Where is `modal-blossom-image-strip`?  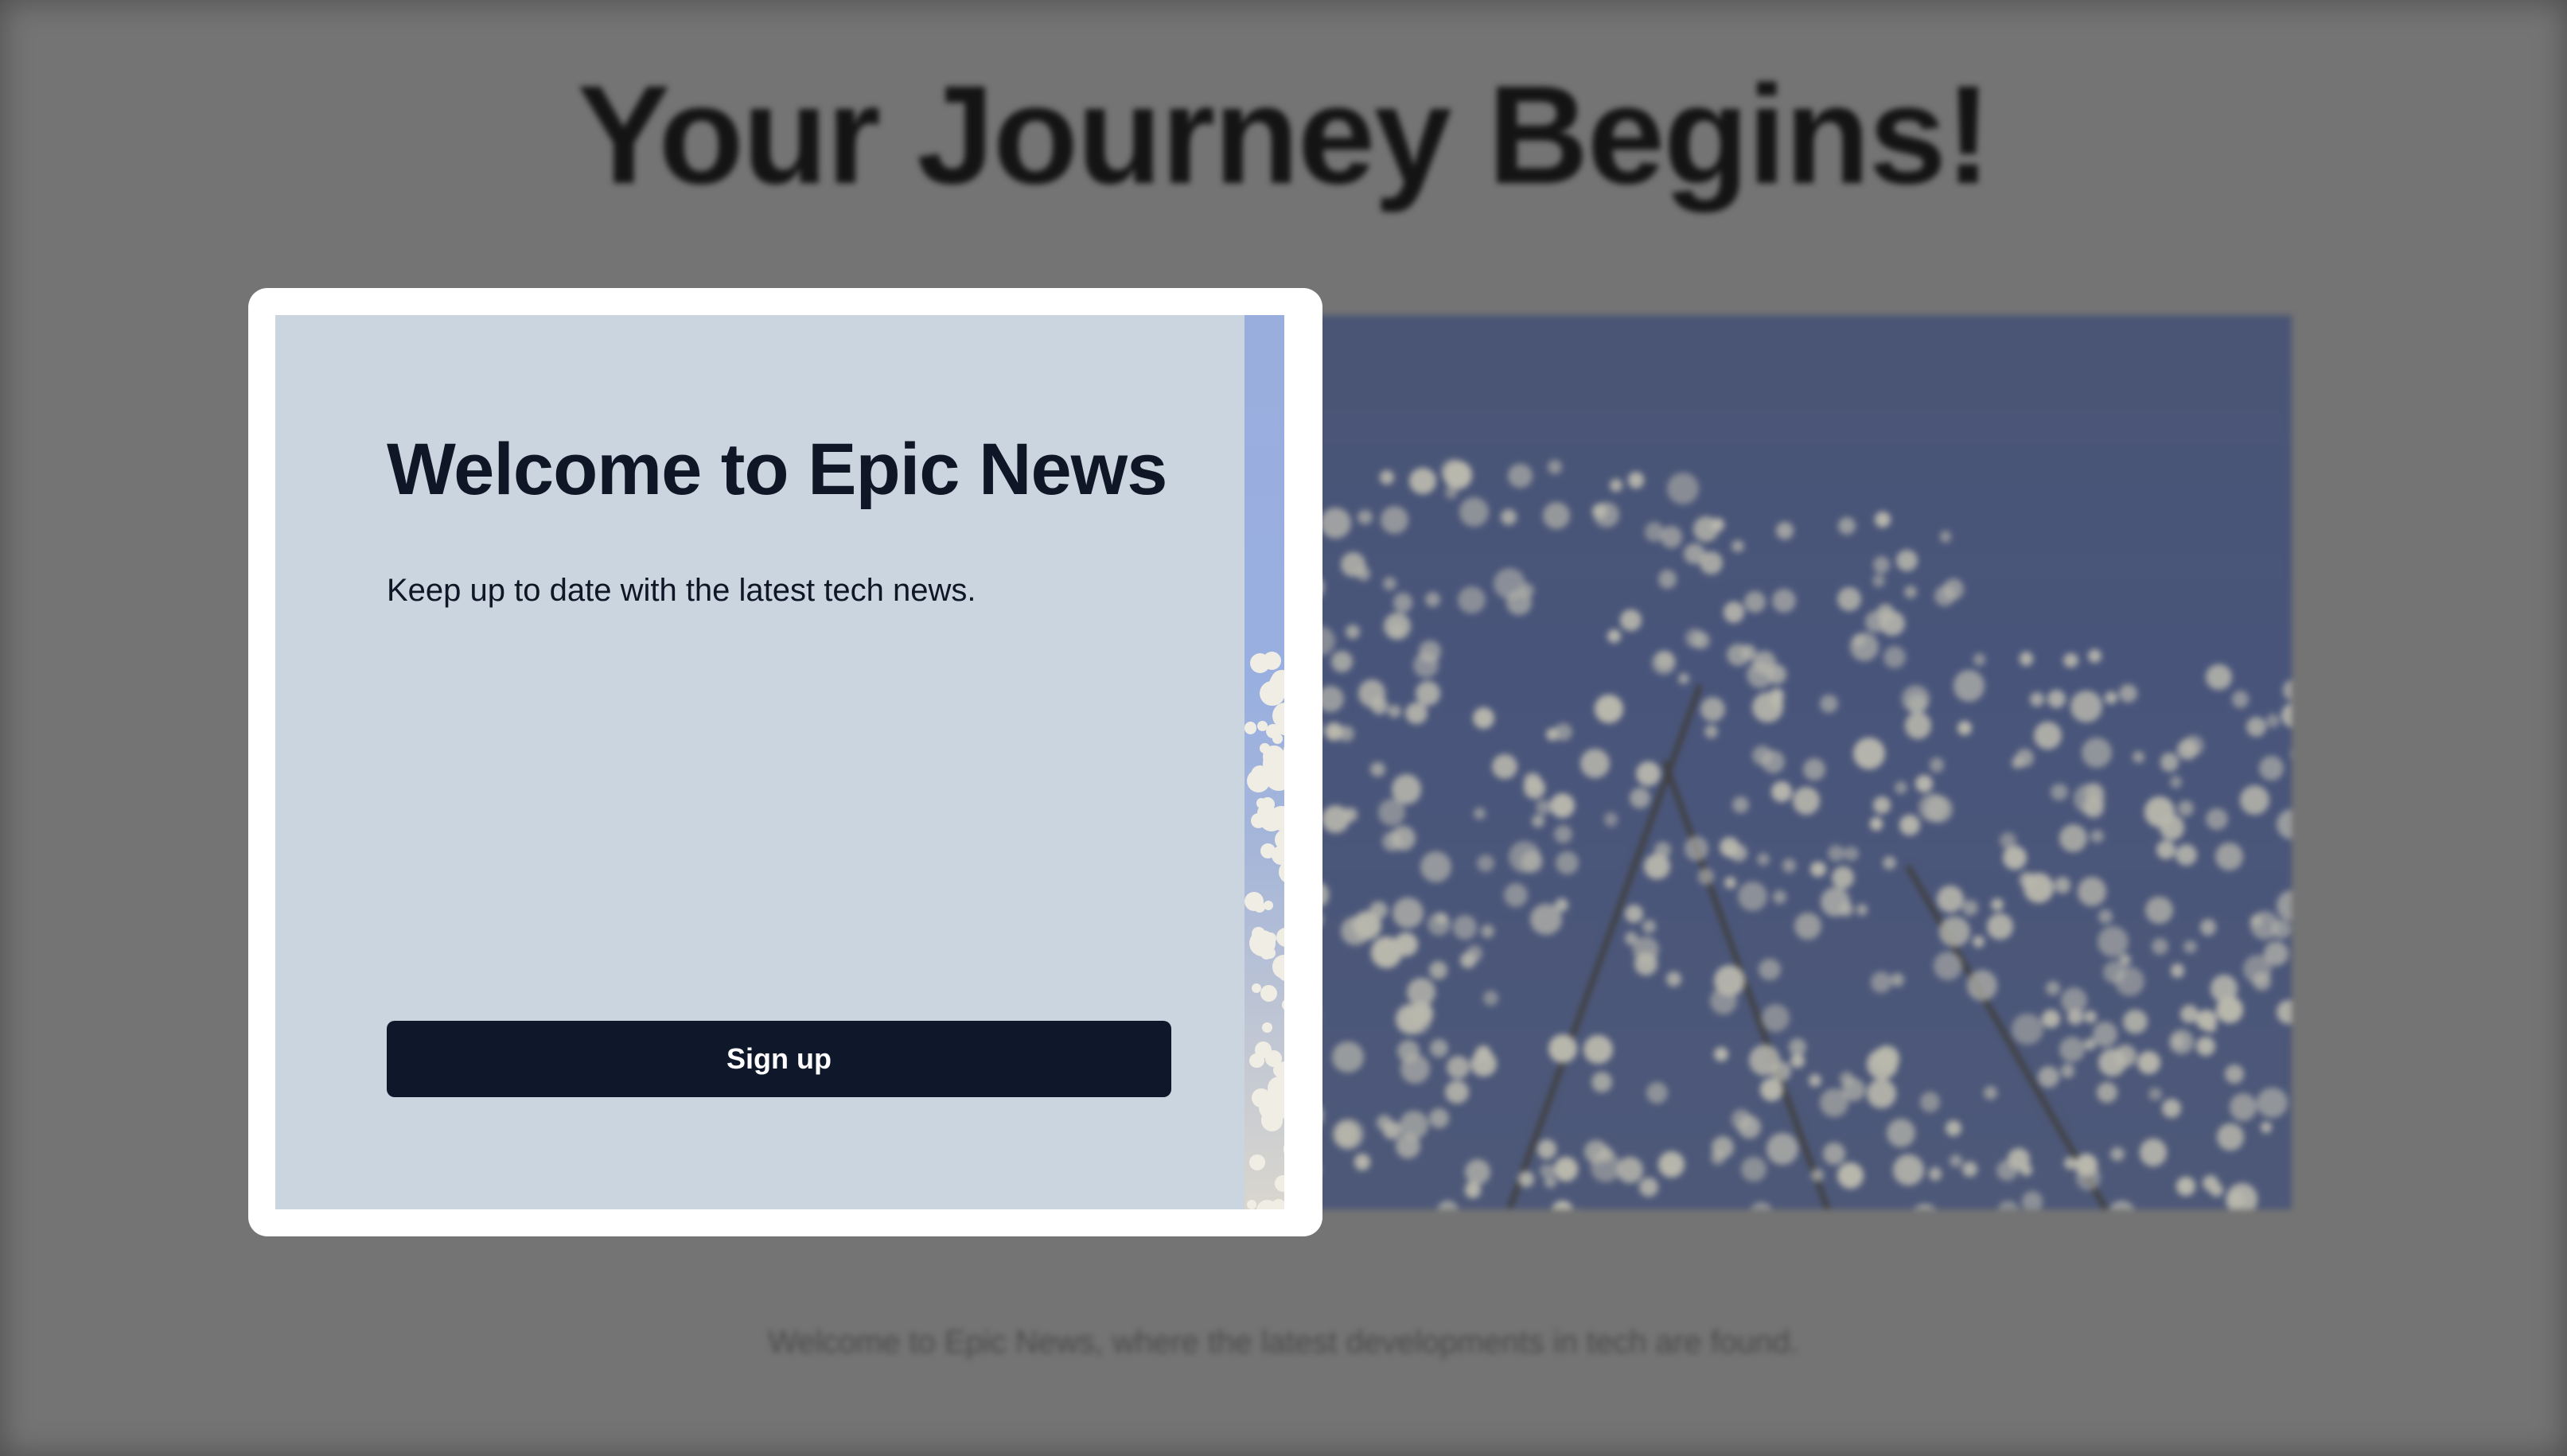
modal-blossom-image-strip is located at coordinates (1264, 762).